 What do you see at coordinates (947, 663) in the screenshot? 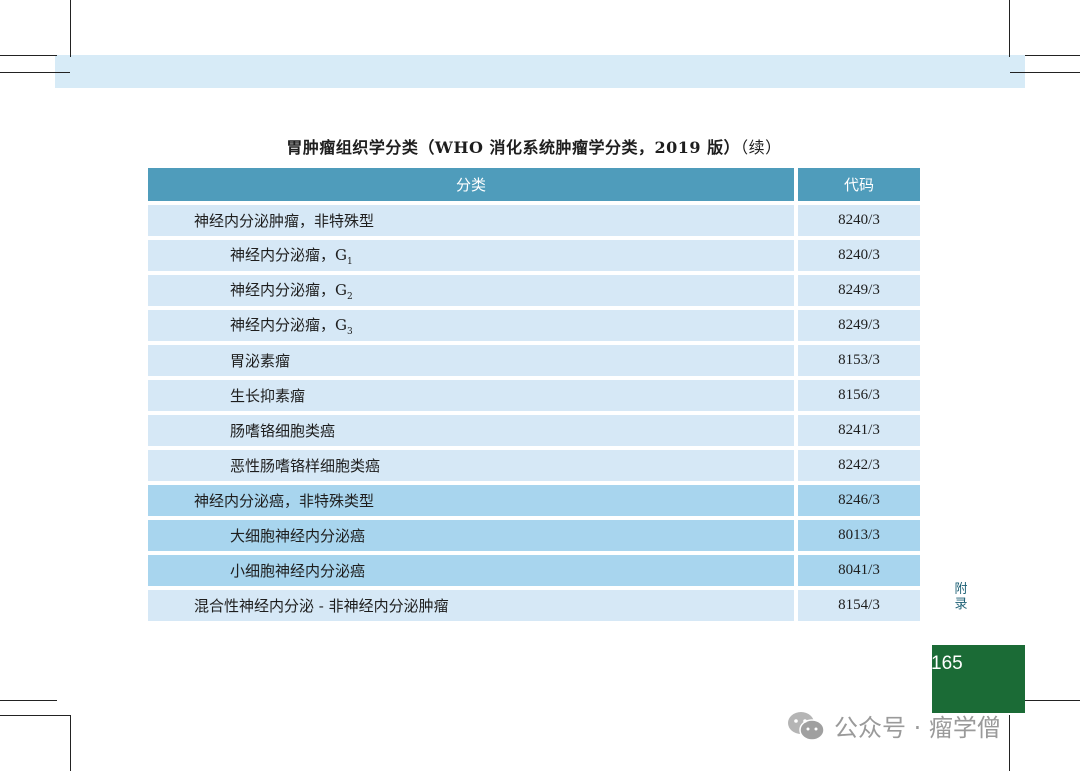
I see `page-number: 165` at bounding box center [947, 663].